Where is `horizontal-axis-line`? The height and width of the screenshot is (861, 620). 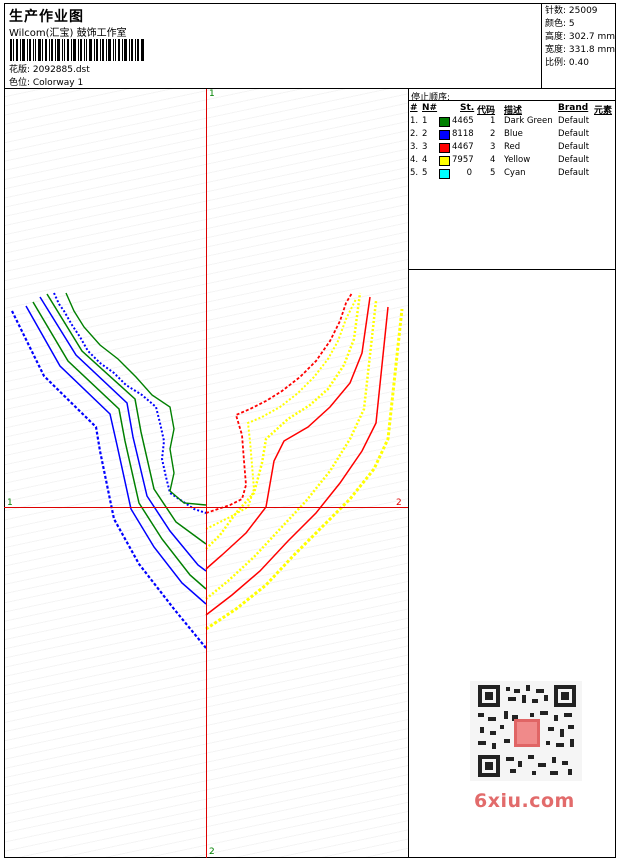
horizontal-axis-line is located at coordinates (206, 507).